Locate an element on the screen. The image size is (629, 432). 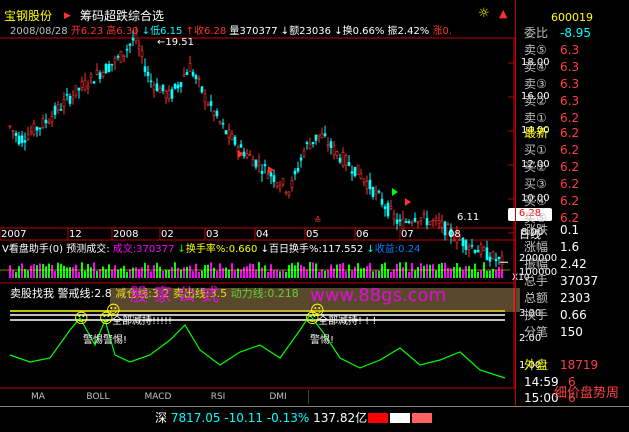
tab-dmi: DMI is located at coordinates (278, 397).